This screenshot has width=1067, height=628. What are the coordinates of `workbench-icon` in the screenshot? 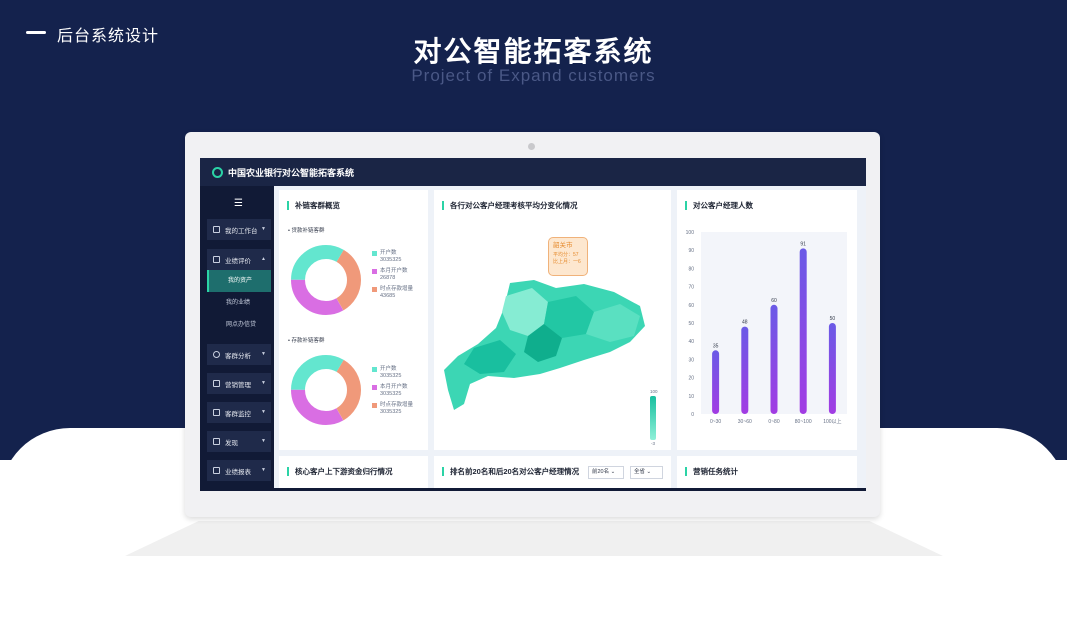 It's located at (216, 229).